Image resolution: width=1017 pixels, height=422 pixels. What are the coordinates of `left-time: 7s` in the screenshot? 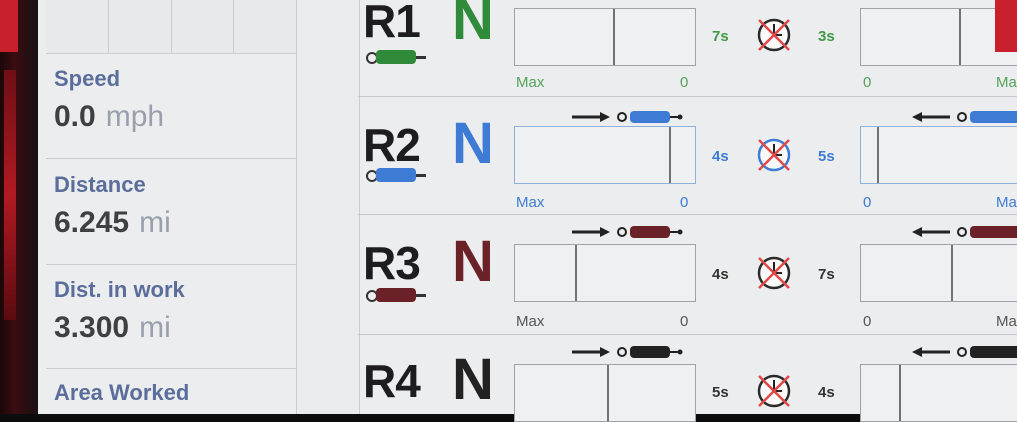 It's located at (720, 36).